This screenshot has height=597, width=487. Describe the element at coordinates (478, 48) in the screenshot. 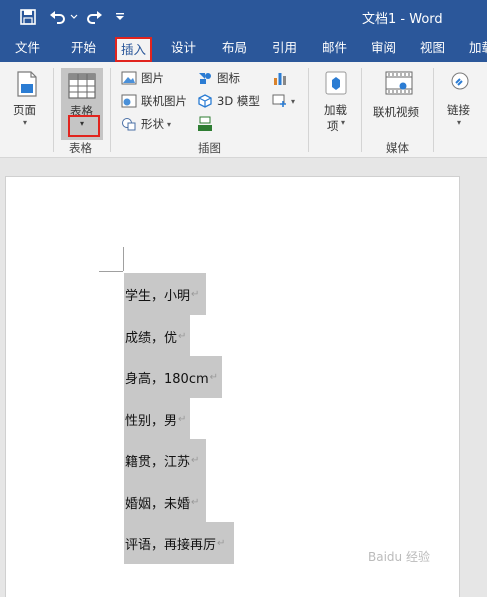

I see `tab-addins: 加载` at that location.